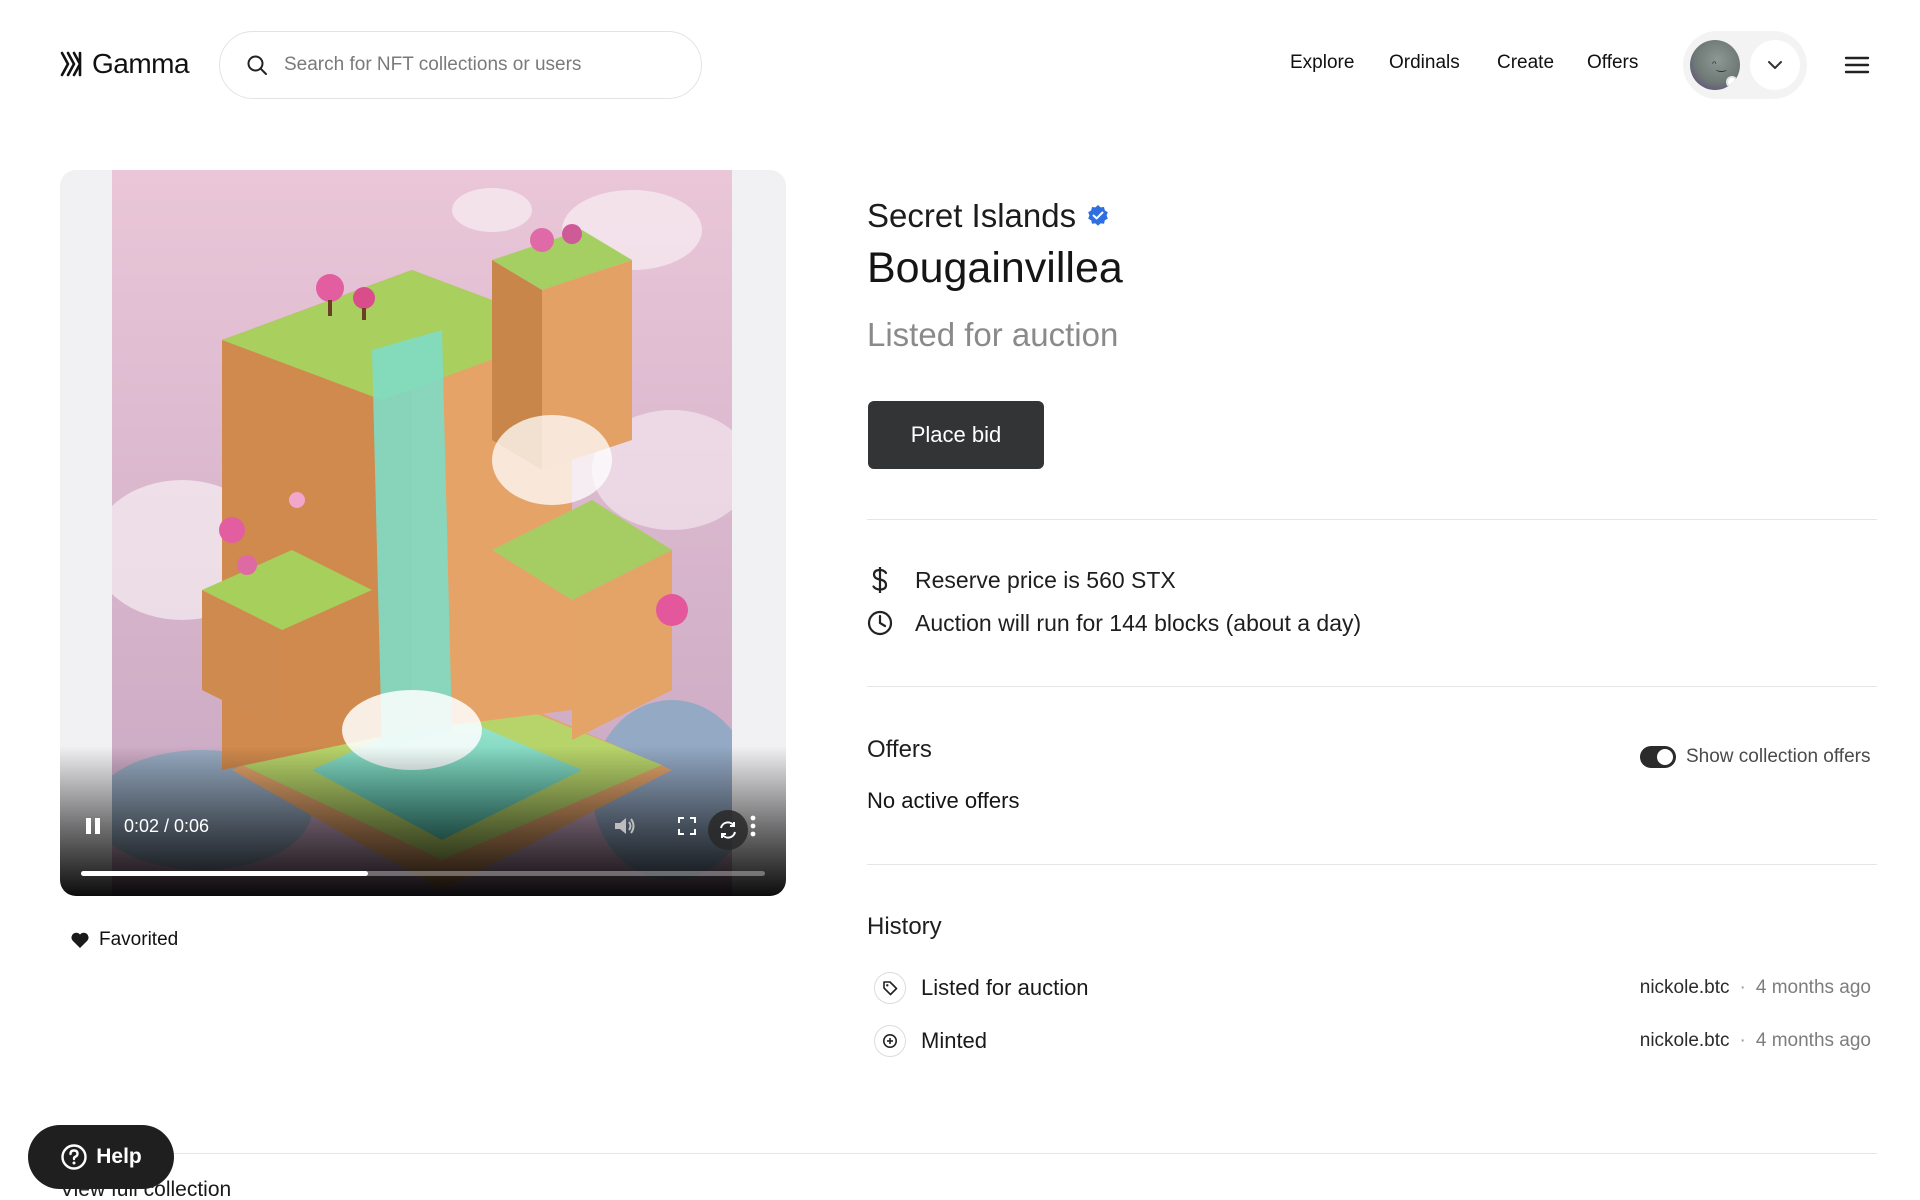 The height and width of the screenshot is (1200, 1920). I want to click on toggle-switch, so click(1658, 757).